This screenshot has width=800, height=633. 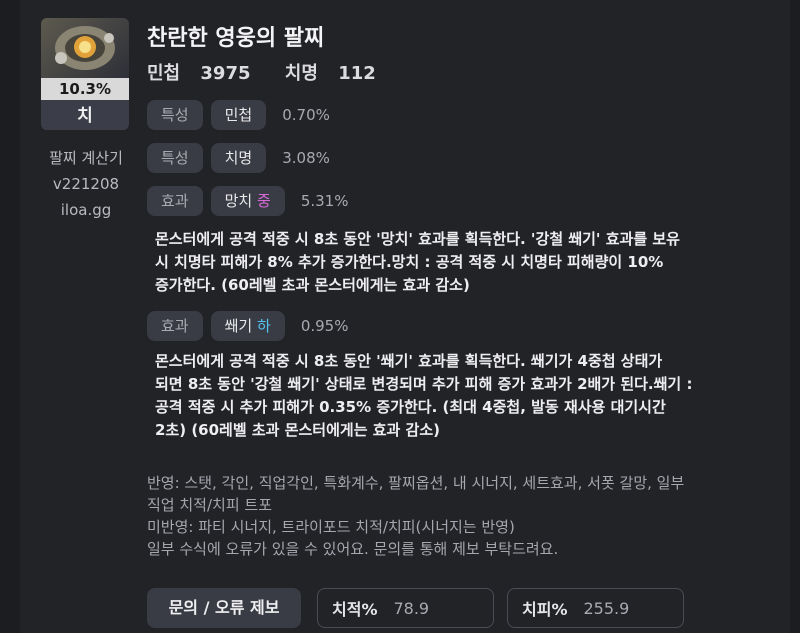 I want to click on effect-row: 효과 쐐기 하 0.95%, so click(x=247, y=326).